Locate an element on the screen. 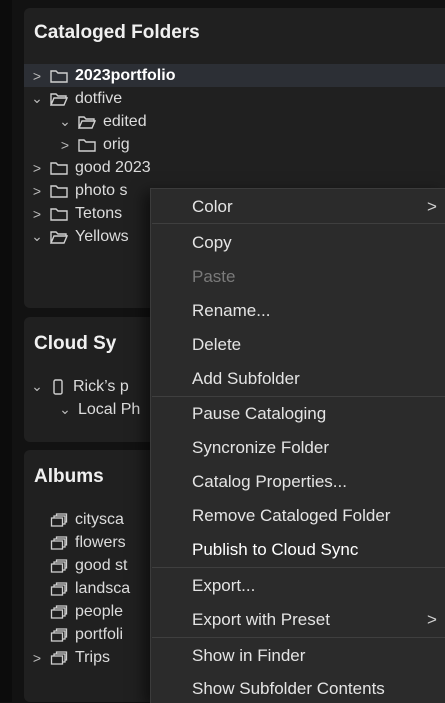 This screenshot has height=703, width=445. cloud-device-label: Rick’s p is located at coordinates (101, 386).